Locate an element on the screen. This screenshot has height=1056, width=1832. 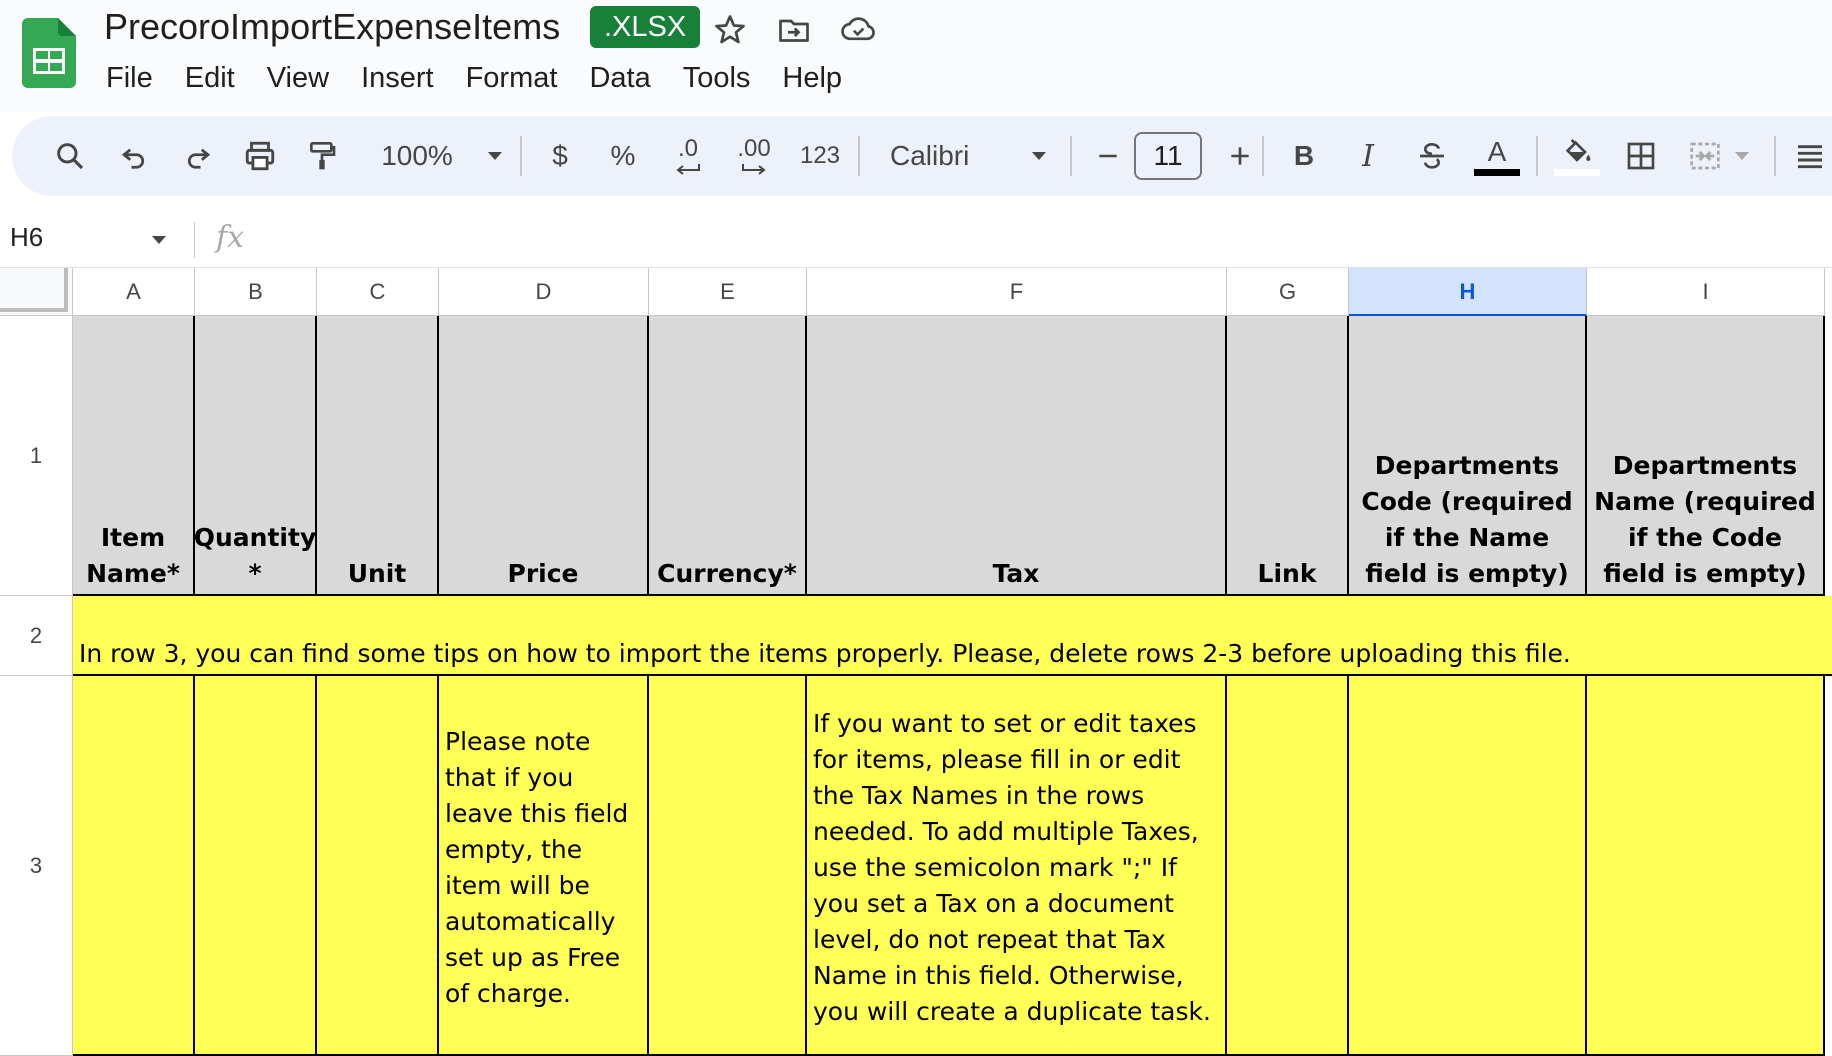
strikethrough-icon is located at coordinates (1432, 156).